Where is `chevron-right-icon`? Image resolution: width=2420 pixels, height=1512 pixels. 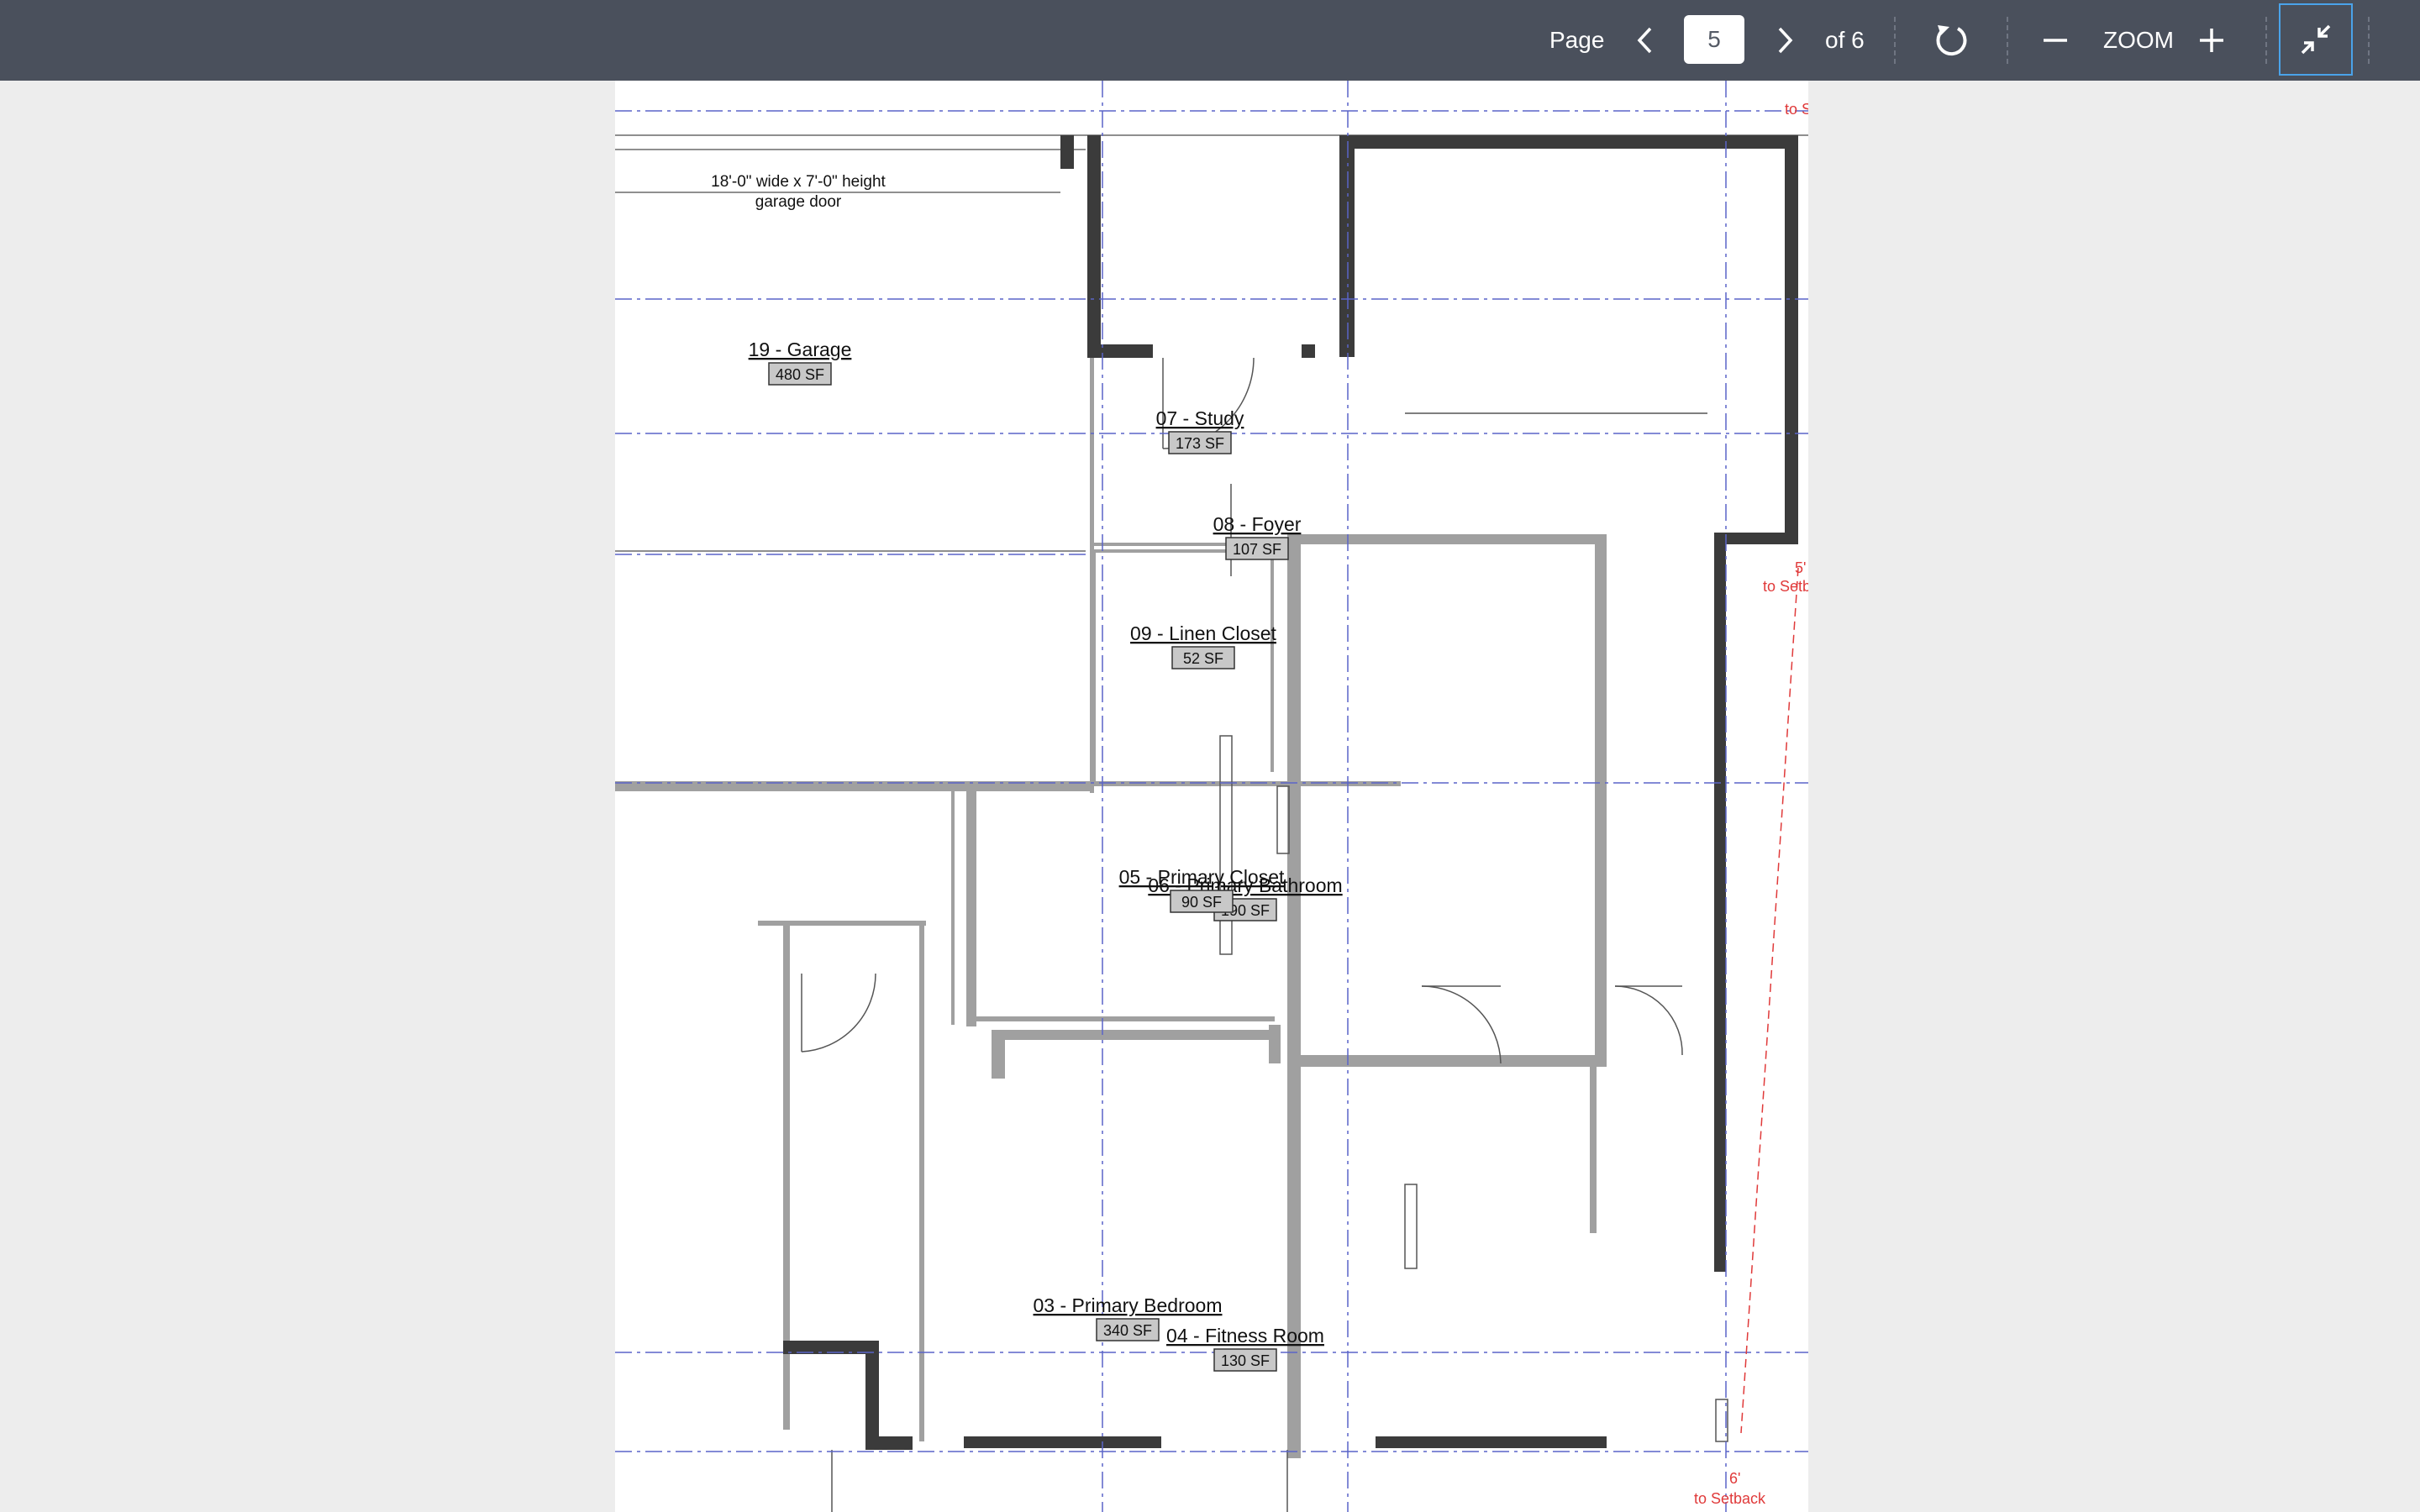
chevron-right-icon is located at coordinates (1786, 40).